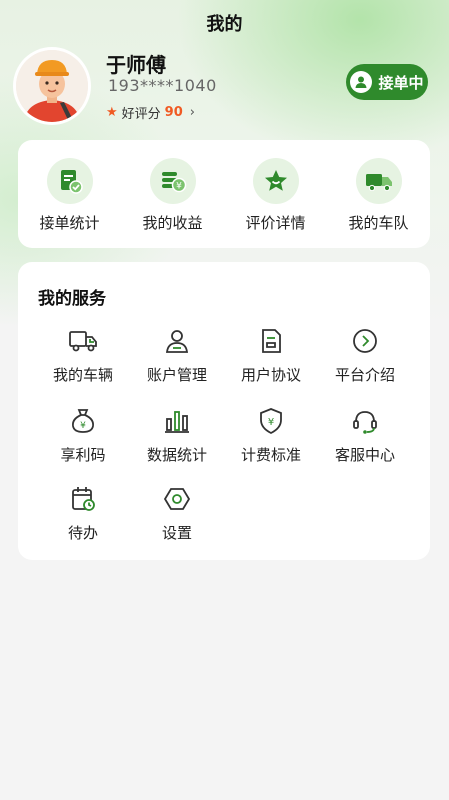  Describe the element at coordinates (176, 375) in the screenshot. I see `service-label: 账户管理` at that location.